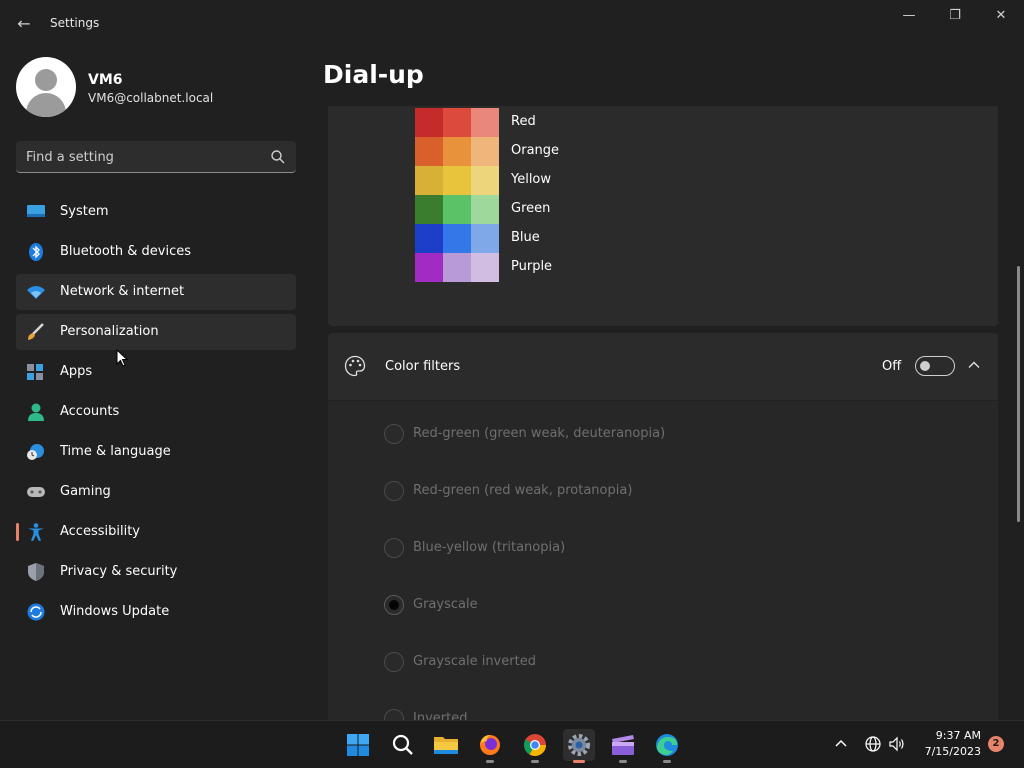 This screenshot has width=1024, height=768. What do you see at coordinates (46, 105) in the screenshot?
I see `avatar-body` at bounding box center [46, 105].